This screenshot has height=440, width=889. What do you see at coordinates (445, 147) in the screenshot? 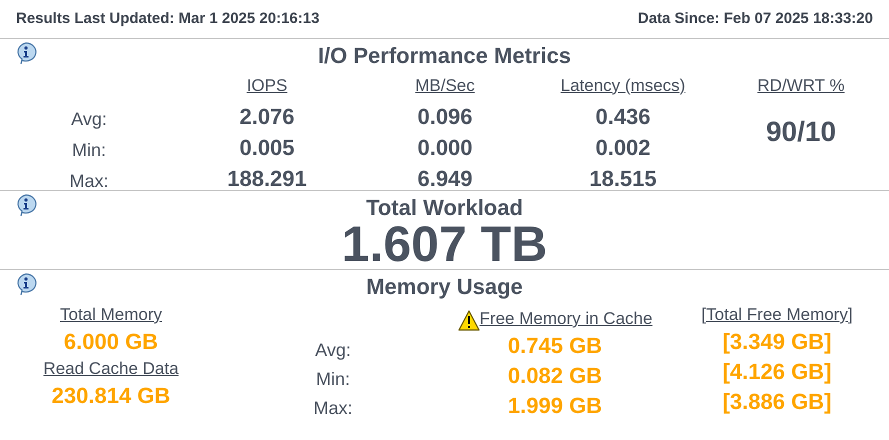
I see `metric-value: 0.000` at bounding box center [445, 147].